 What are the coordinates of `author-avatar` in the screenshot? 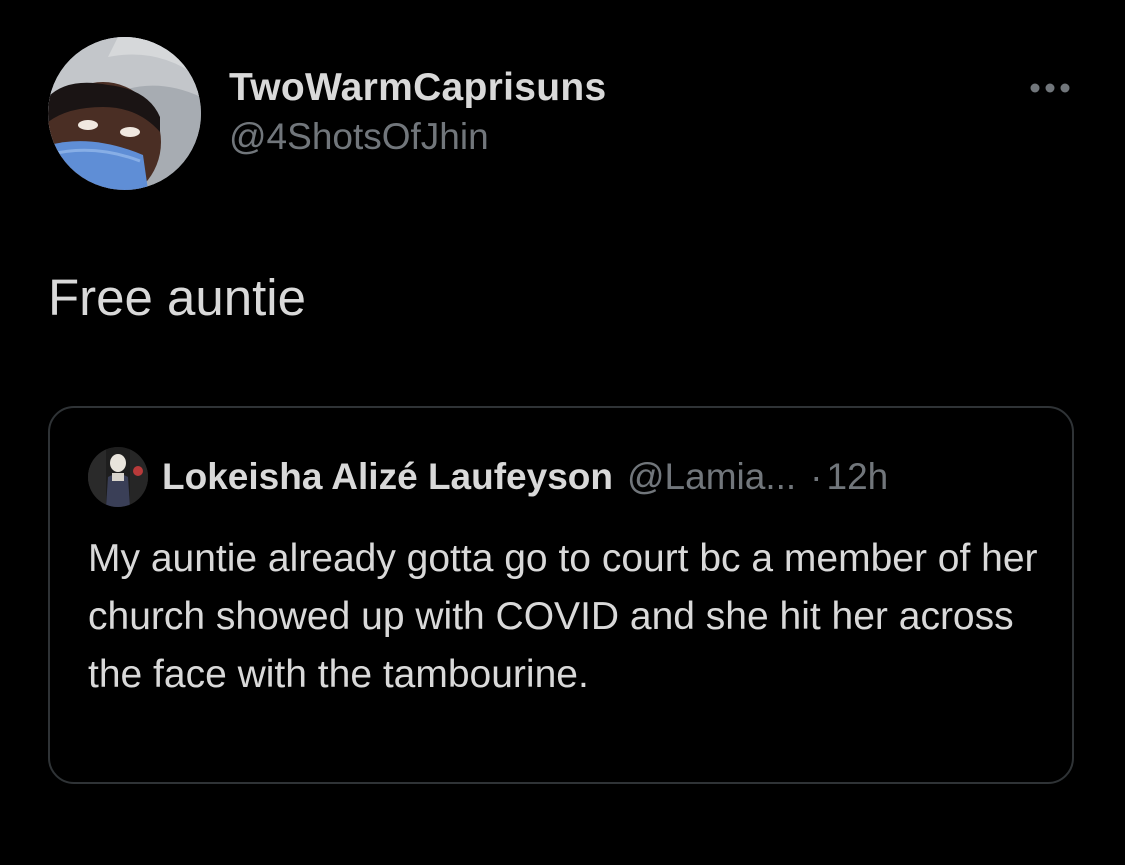 It's located at (124, 113).